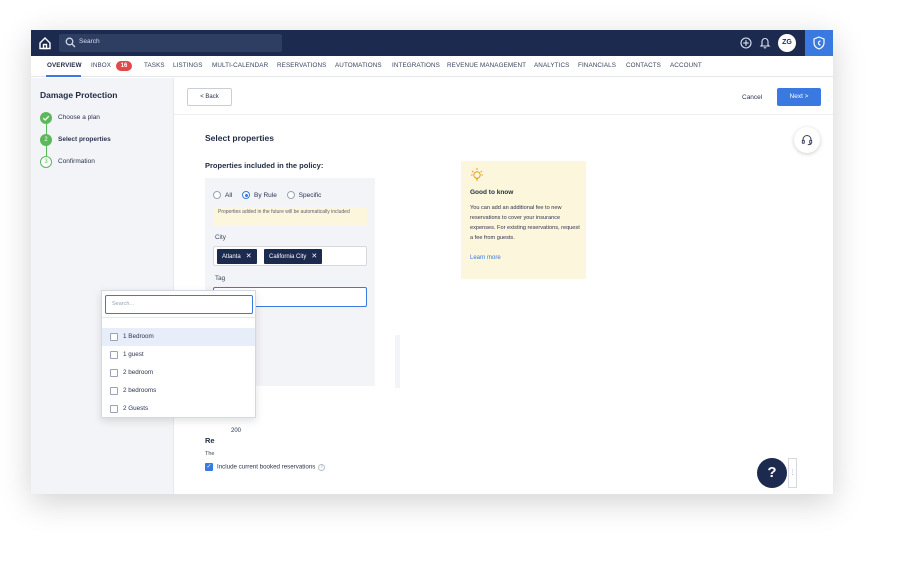  I want to click on radio-specific-label: Specific, so click(310, 195).